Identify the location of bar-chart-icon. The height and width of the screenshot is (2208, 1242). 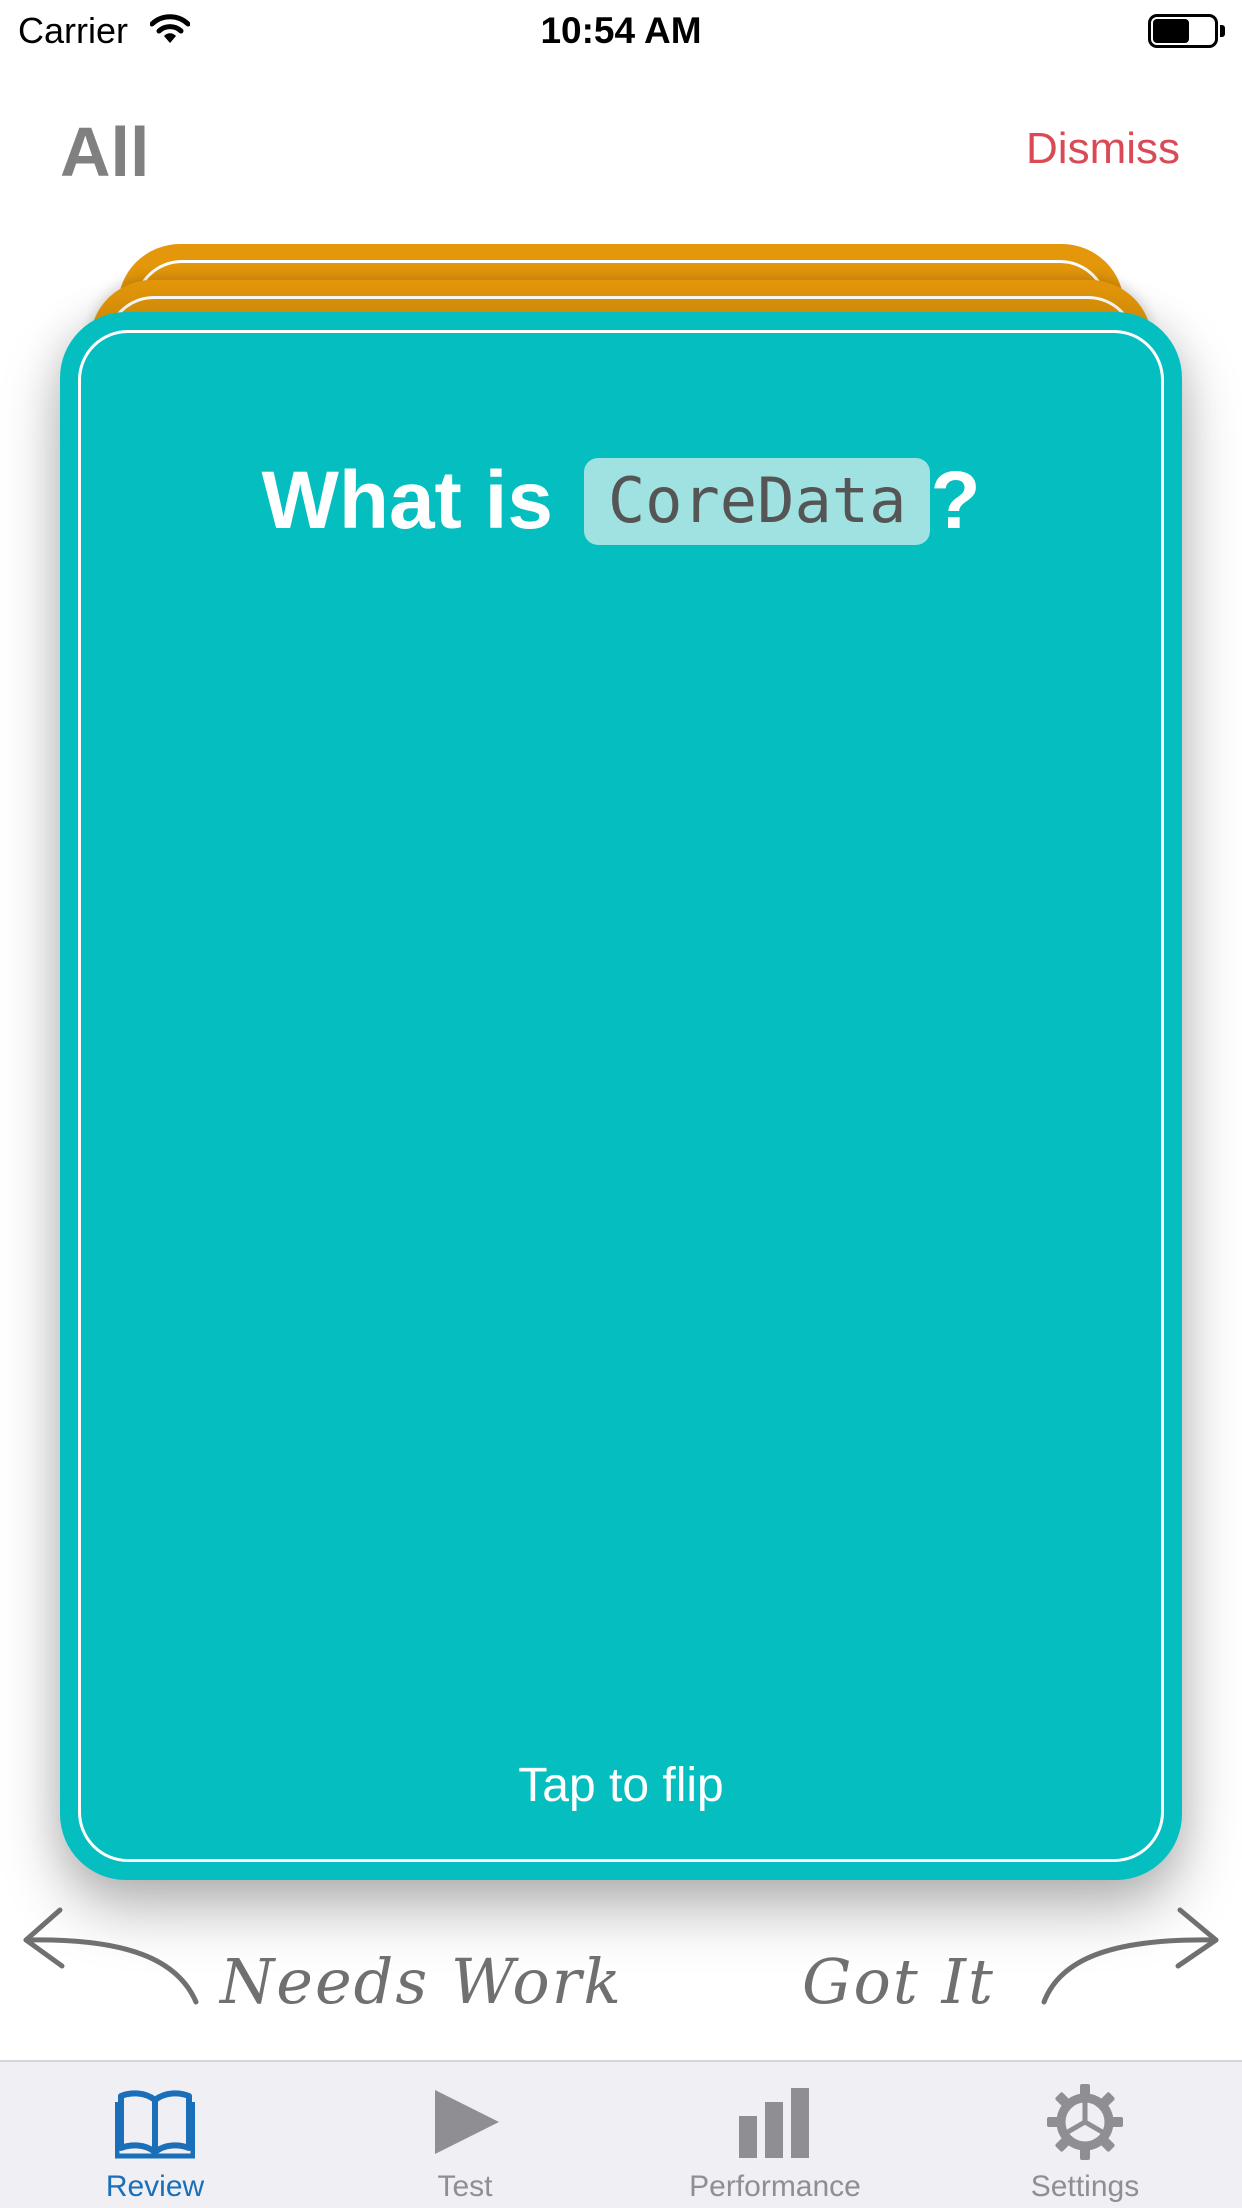
(775, 2122).